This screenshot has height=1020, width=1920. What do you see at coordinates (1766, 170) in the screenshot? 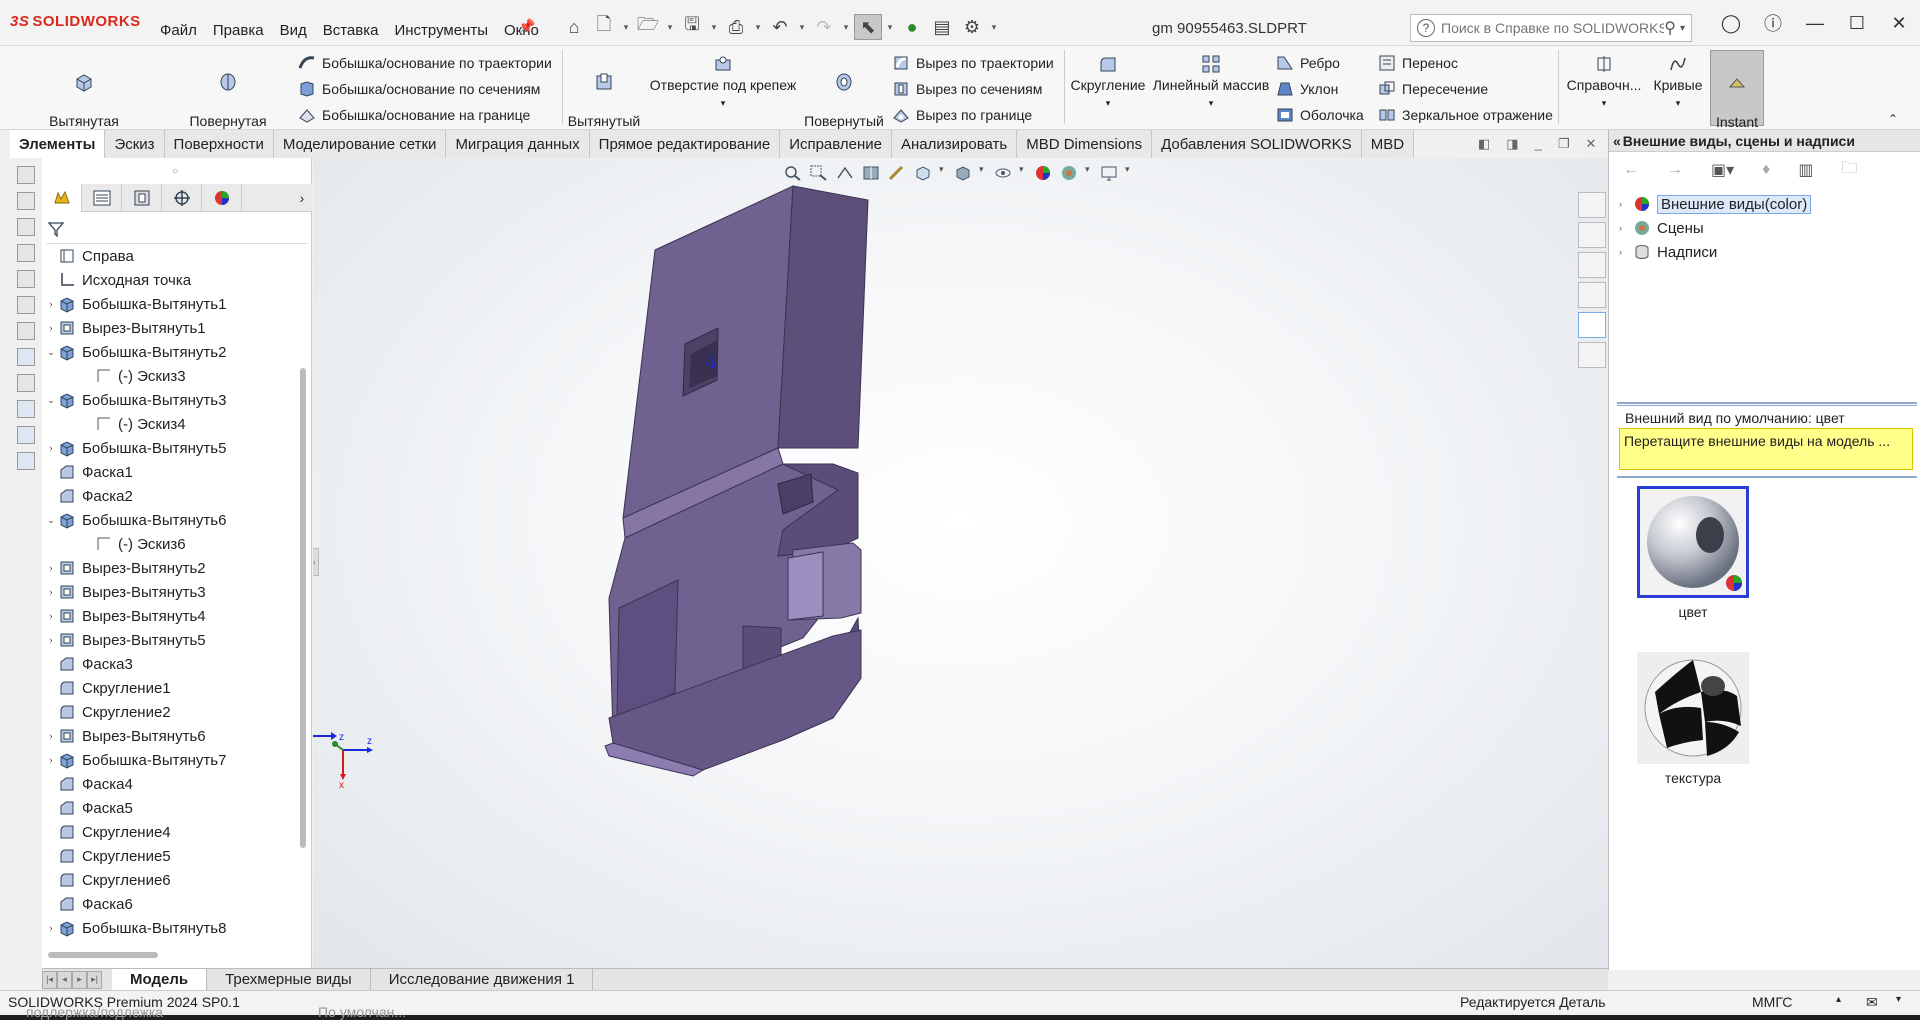
I see `add-to-favorites-icon: ♦` at bounding box center [1766, 170].